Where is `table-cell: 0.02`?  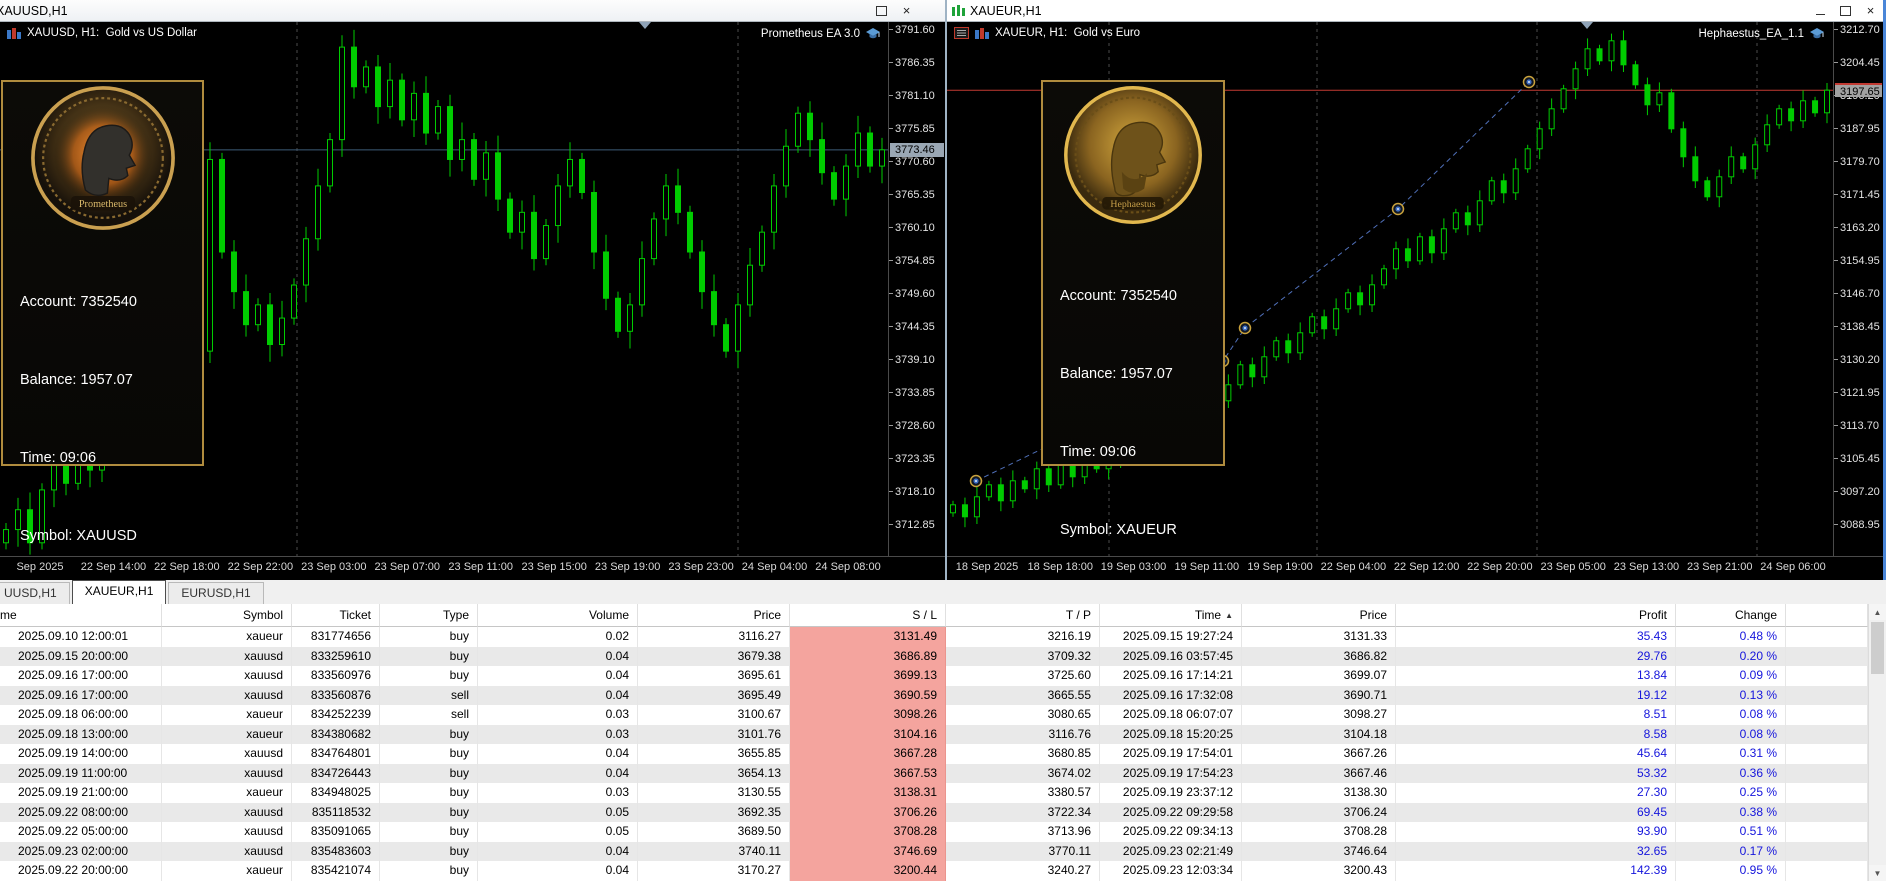 table-cell: 0.02 is located at coordinates (558, 637).